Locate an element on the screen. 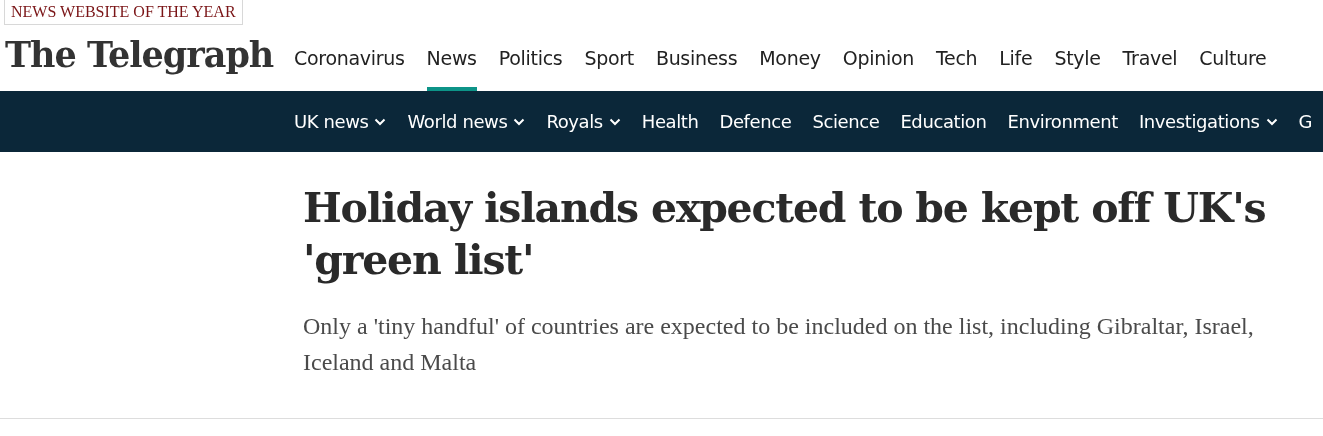 Image resolution: width=1323 pixels, height=436 pixels. nav-link: Travel is located at coordinates (1150, 58).